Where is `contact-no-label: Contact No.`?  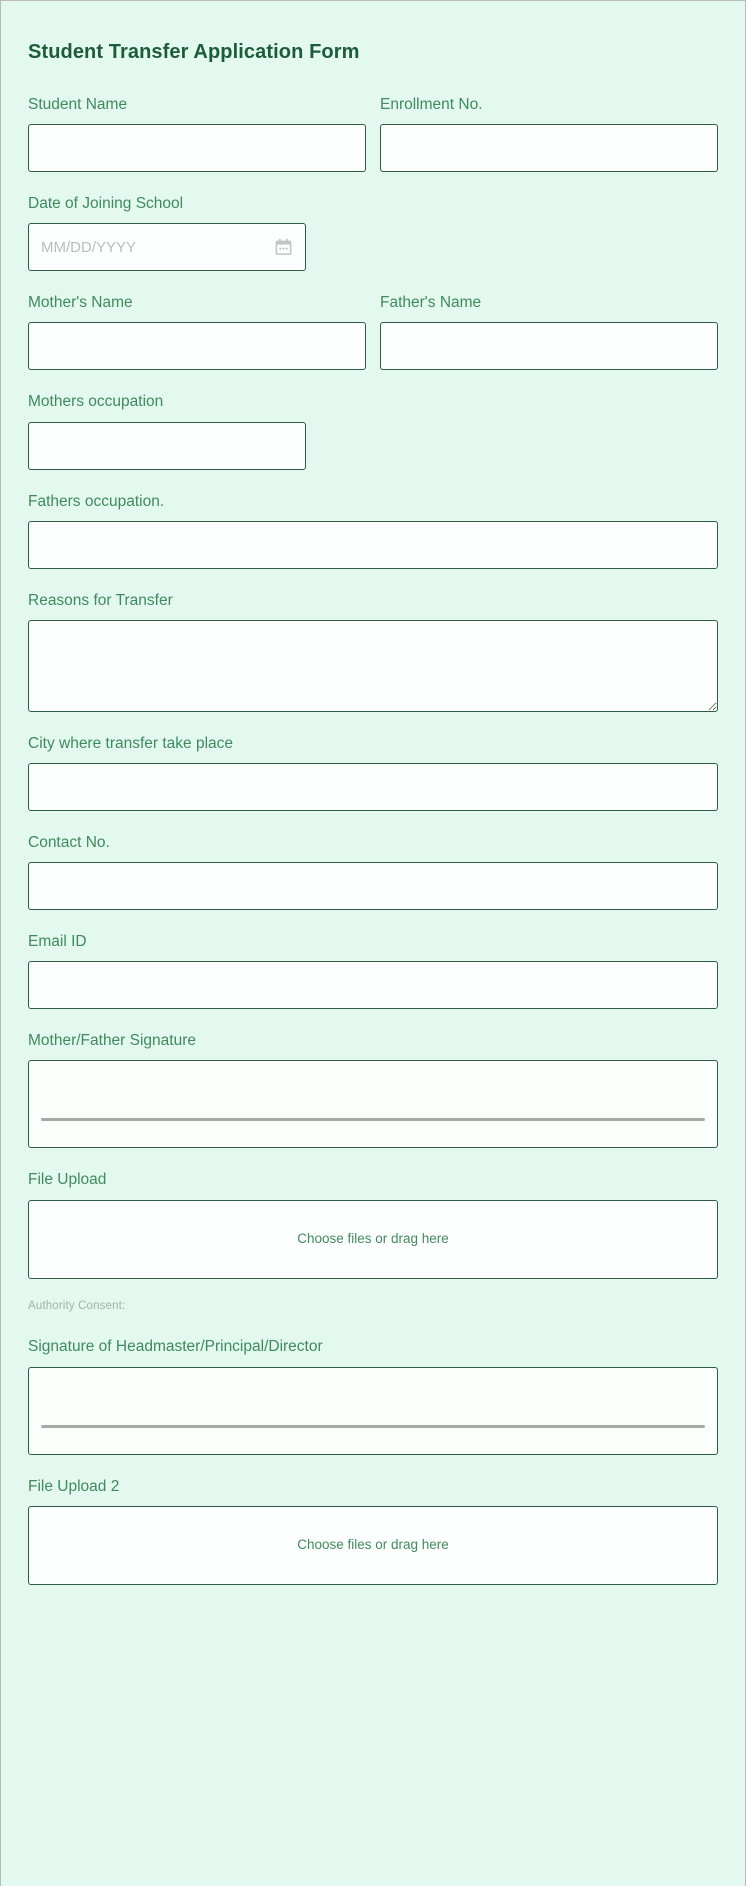
contact-no-label: Contact No. is located at coordinates (69, 842).